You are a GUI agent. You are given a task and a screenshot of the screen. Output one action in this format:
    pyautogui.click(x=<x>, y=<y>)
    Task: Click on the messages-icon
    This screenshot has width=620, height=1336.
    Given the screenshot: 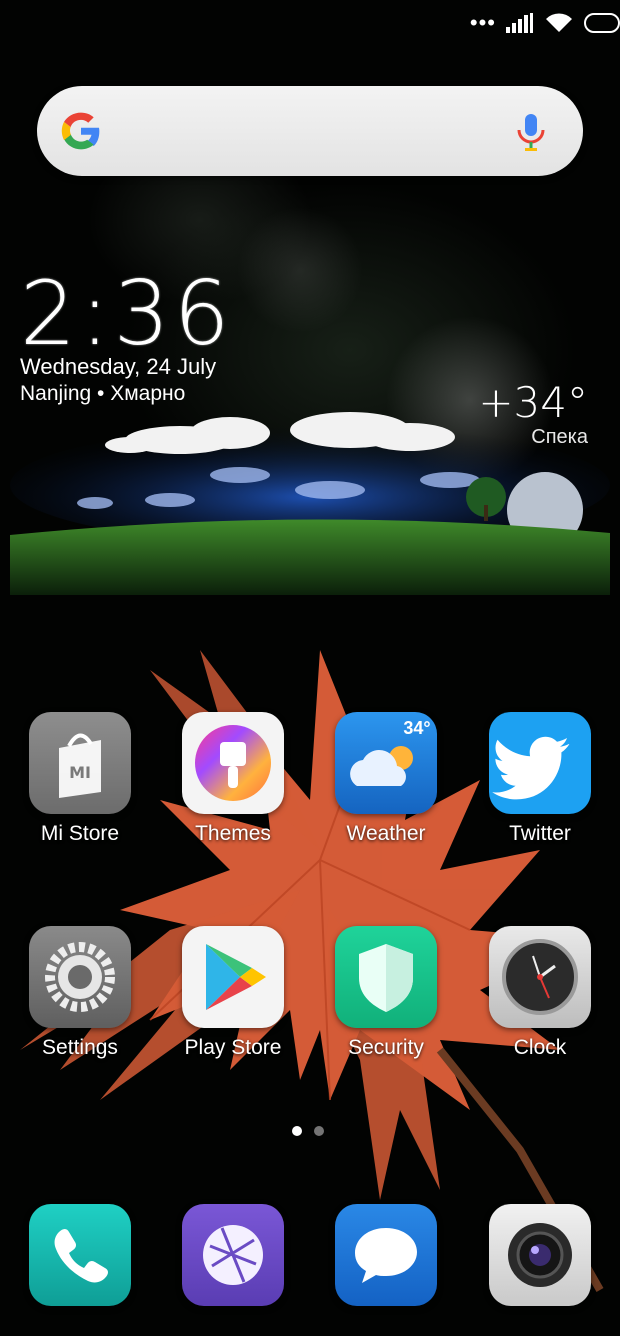 What is the action you would take?
    pyautogui.click(x=386, y=1255)
    